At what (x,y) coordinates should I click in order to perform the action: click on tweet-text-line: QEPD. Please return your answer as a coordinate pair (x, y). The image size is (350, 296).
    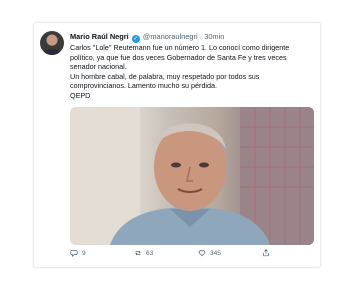
    Looking at the image, I should click on (80, 95).